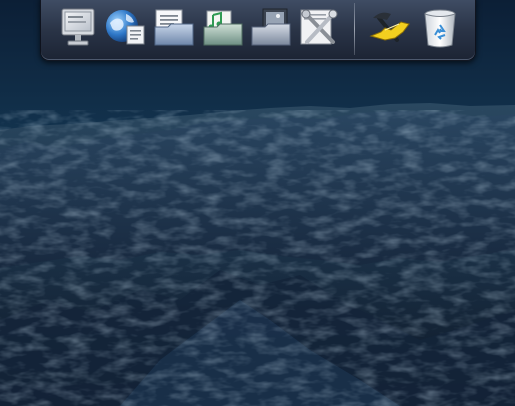 This screenshot has width=515, height=406. I want to click on utilities-dock-item, so click(319, 28).